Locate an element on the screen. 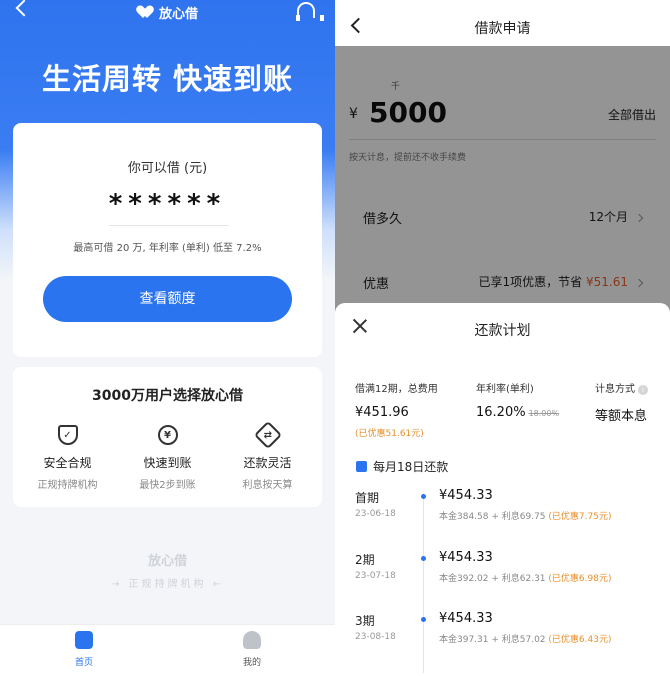  customer-service-icon is located at coordinates (310, 11).